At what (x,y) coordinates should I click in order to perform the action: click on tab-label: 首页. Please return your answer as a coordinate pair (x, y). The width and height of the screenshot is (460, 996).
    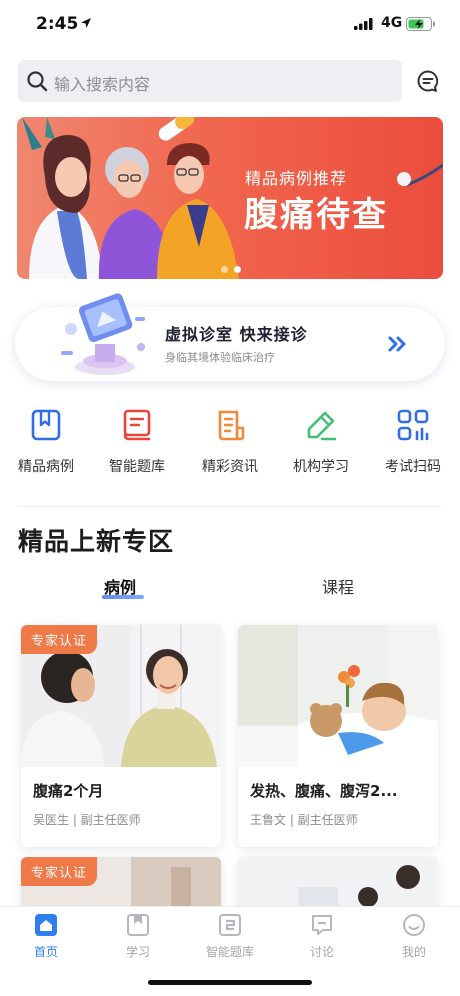
    Looking at the image, I should click on (45, 952).